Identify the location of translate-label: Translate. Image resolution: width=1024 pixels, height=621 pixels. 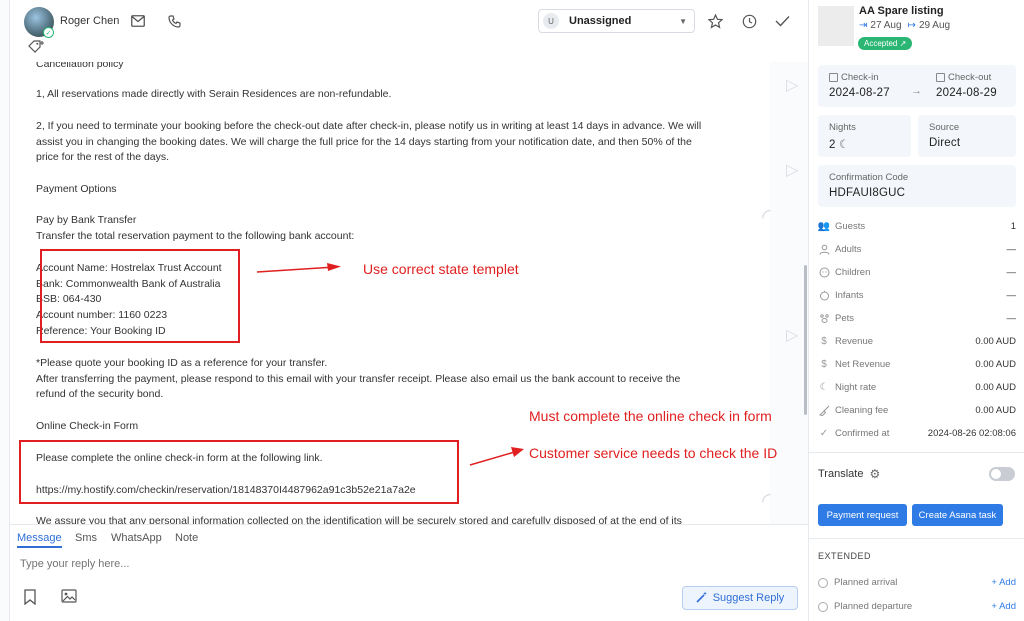
(841, 474).